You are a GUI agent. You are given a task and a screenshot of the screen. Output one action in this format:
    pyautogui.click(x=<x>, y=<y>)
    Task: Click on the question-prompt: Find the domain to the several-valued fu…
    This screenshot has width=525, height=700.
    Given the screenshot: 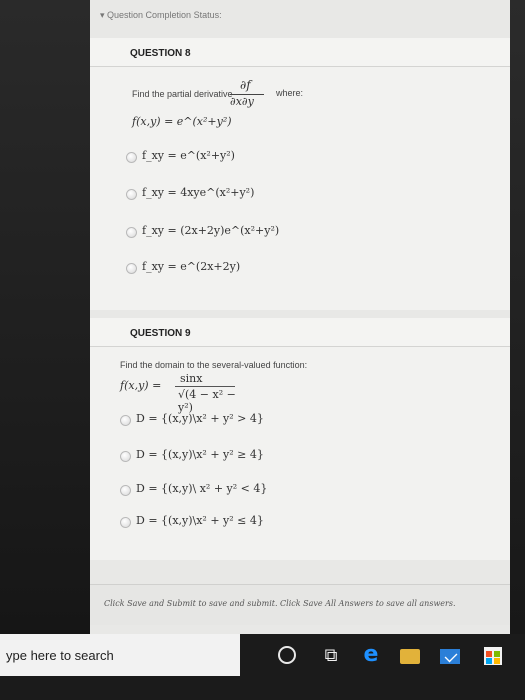 What is the action you would take?
    pyautogui.click(x=214, y=365)
    